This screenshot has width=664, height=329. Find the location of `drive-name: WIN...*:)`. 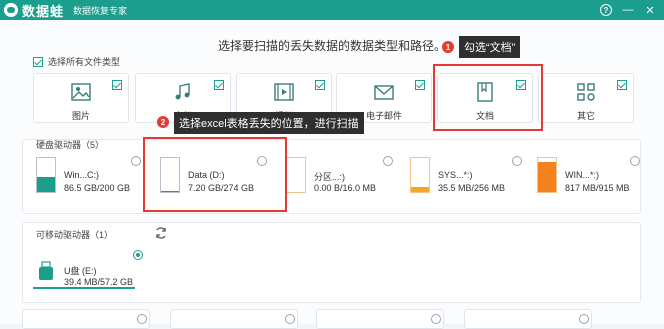

drive-name: WIN...*:) is located at coordinates (582, 175).